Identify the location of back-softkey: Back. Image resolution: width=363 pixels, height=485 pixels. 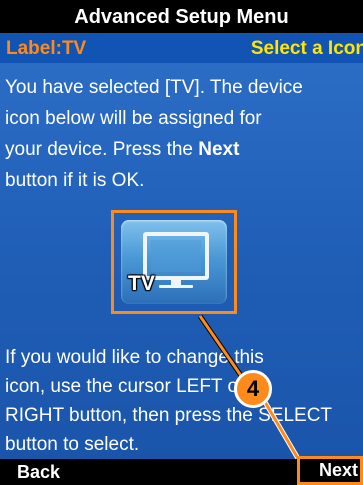
(38, 472).